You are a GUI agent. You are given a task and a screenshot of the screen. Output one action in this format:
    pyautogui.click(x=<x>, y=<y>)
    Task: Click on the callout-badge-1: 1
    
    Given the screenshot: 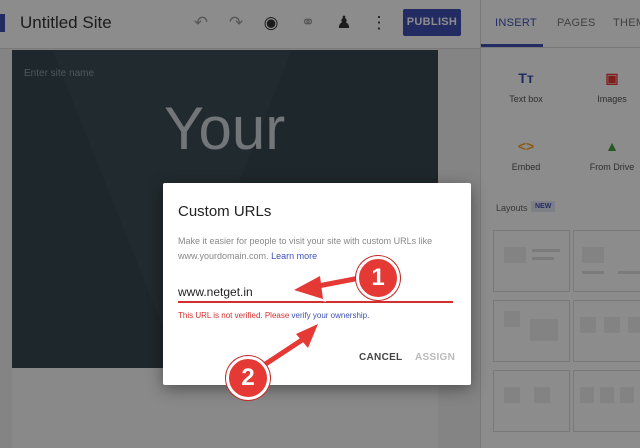 What is the action you would take?
    pyautogui.click(x=378, y=278)
    